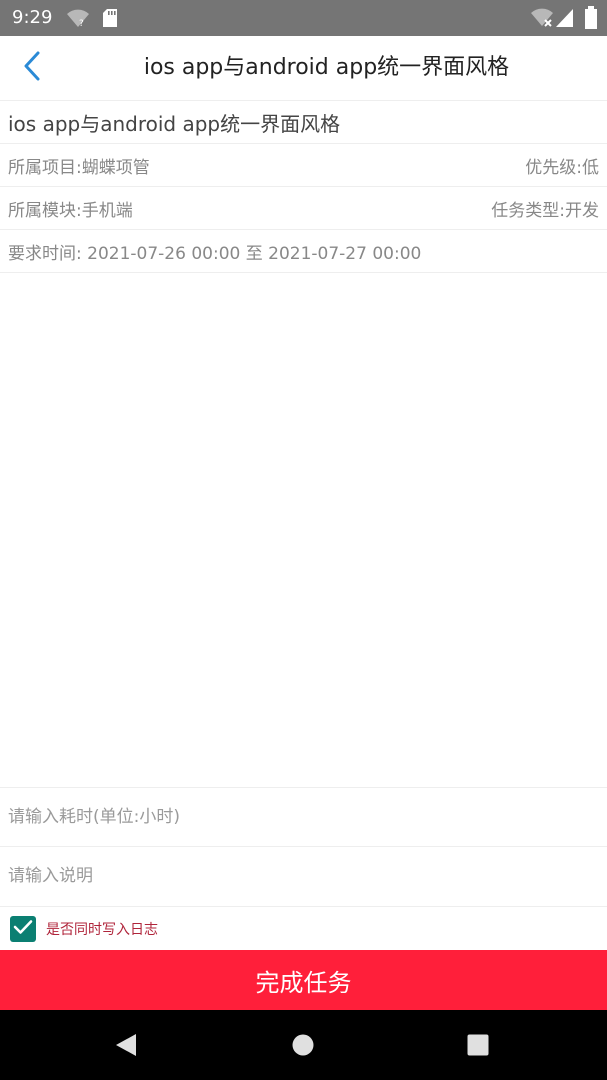 The height and width of the screenshot is (1080, 607). I want to click on task-name-row: ios app与android app统一界面风格, so click(303, 122).